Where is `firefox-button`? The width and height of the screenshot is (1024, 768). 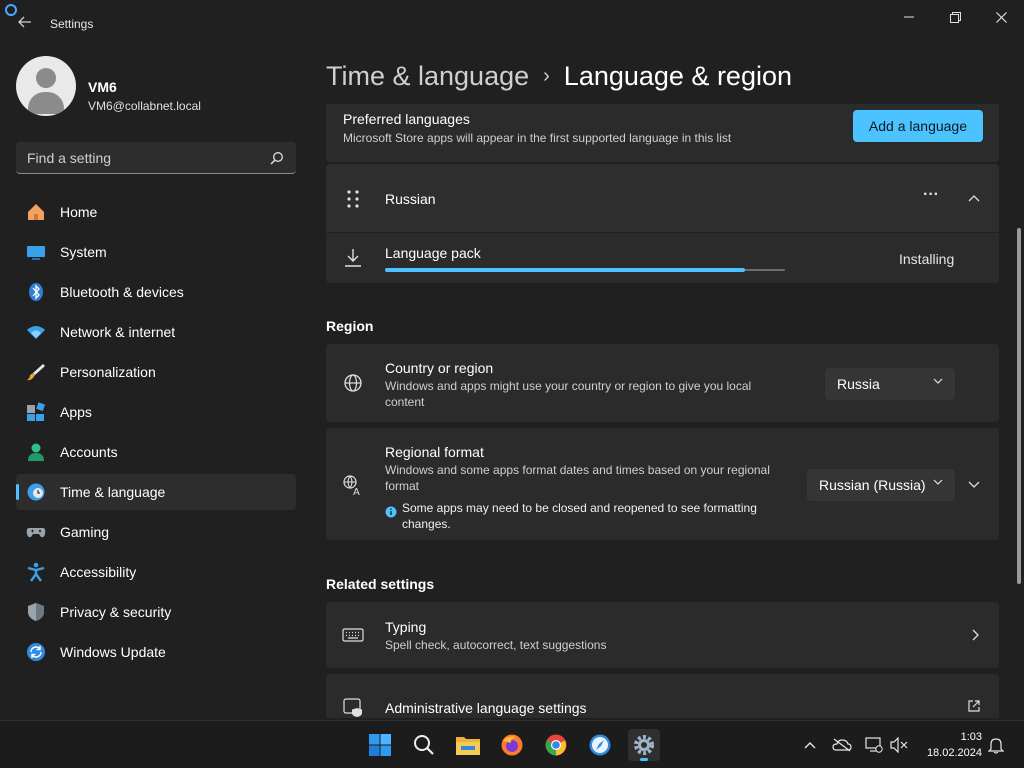 firefox-button is located at coordinates (512, 745).